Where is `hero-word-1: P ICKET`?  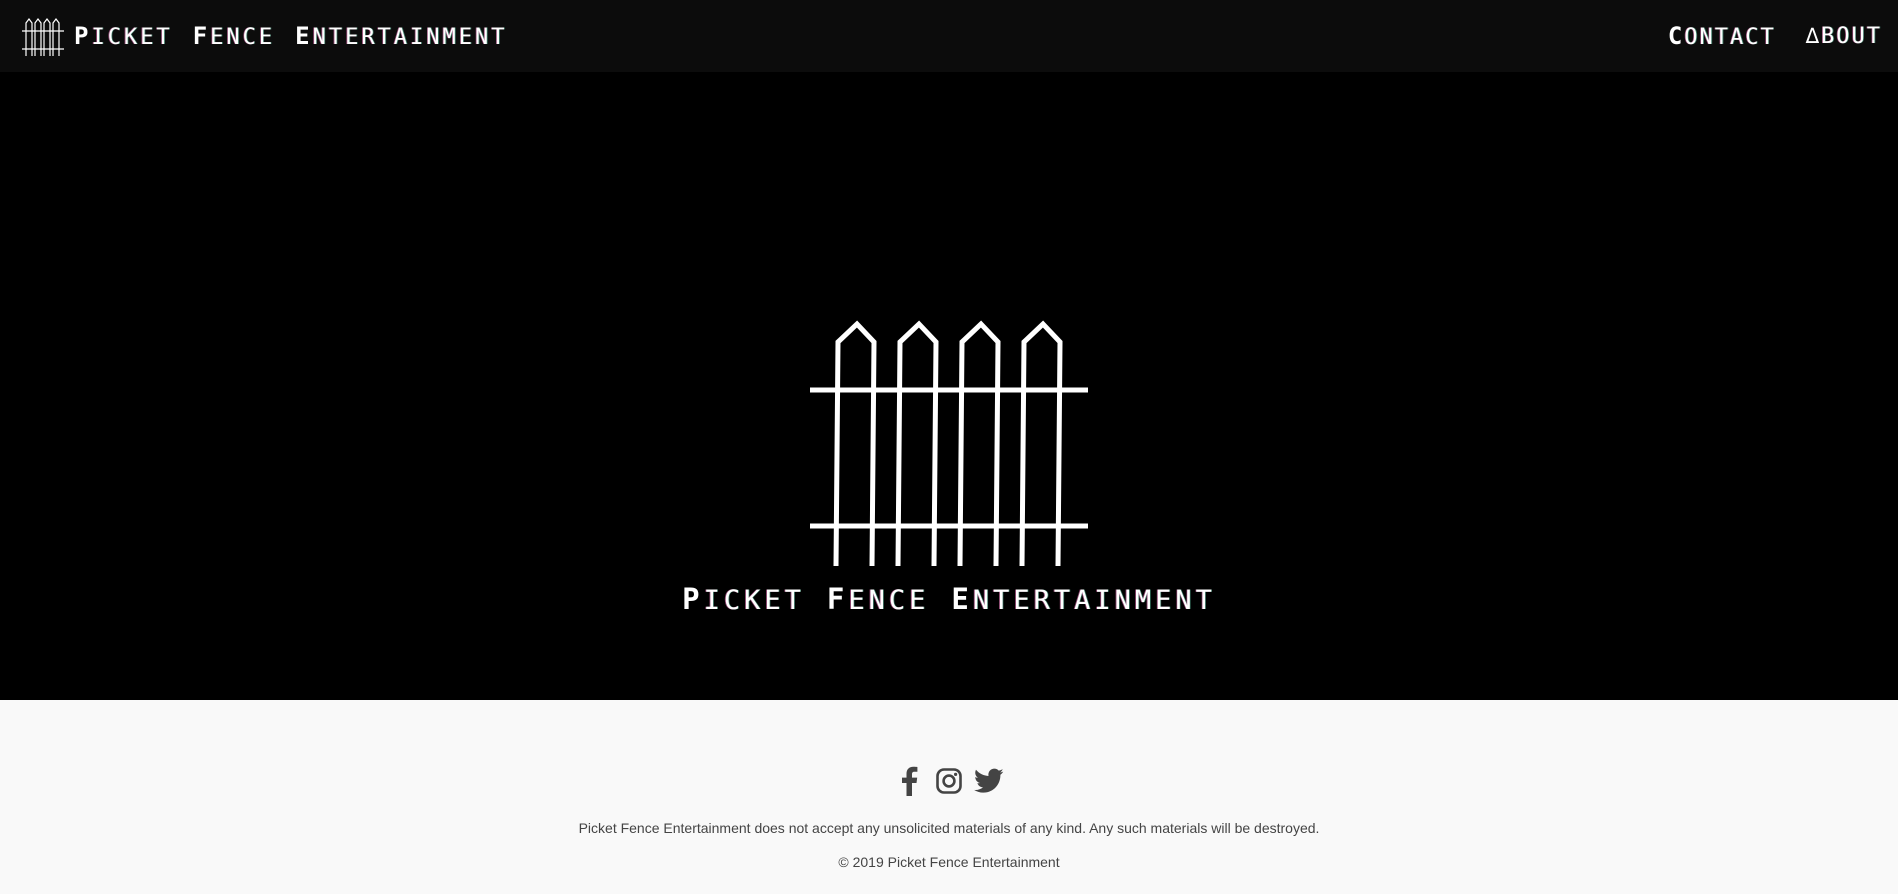
hero-word-1: P ICKET is located at coordinates (743, 599).